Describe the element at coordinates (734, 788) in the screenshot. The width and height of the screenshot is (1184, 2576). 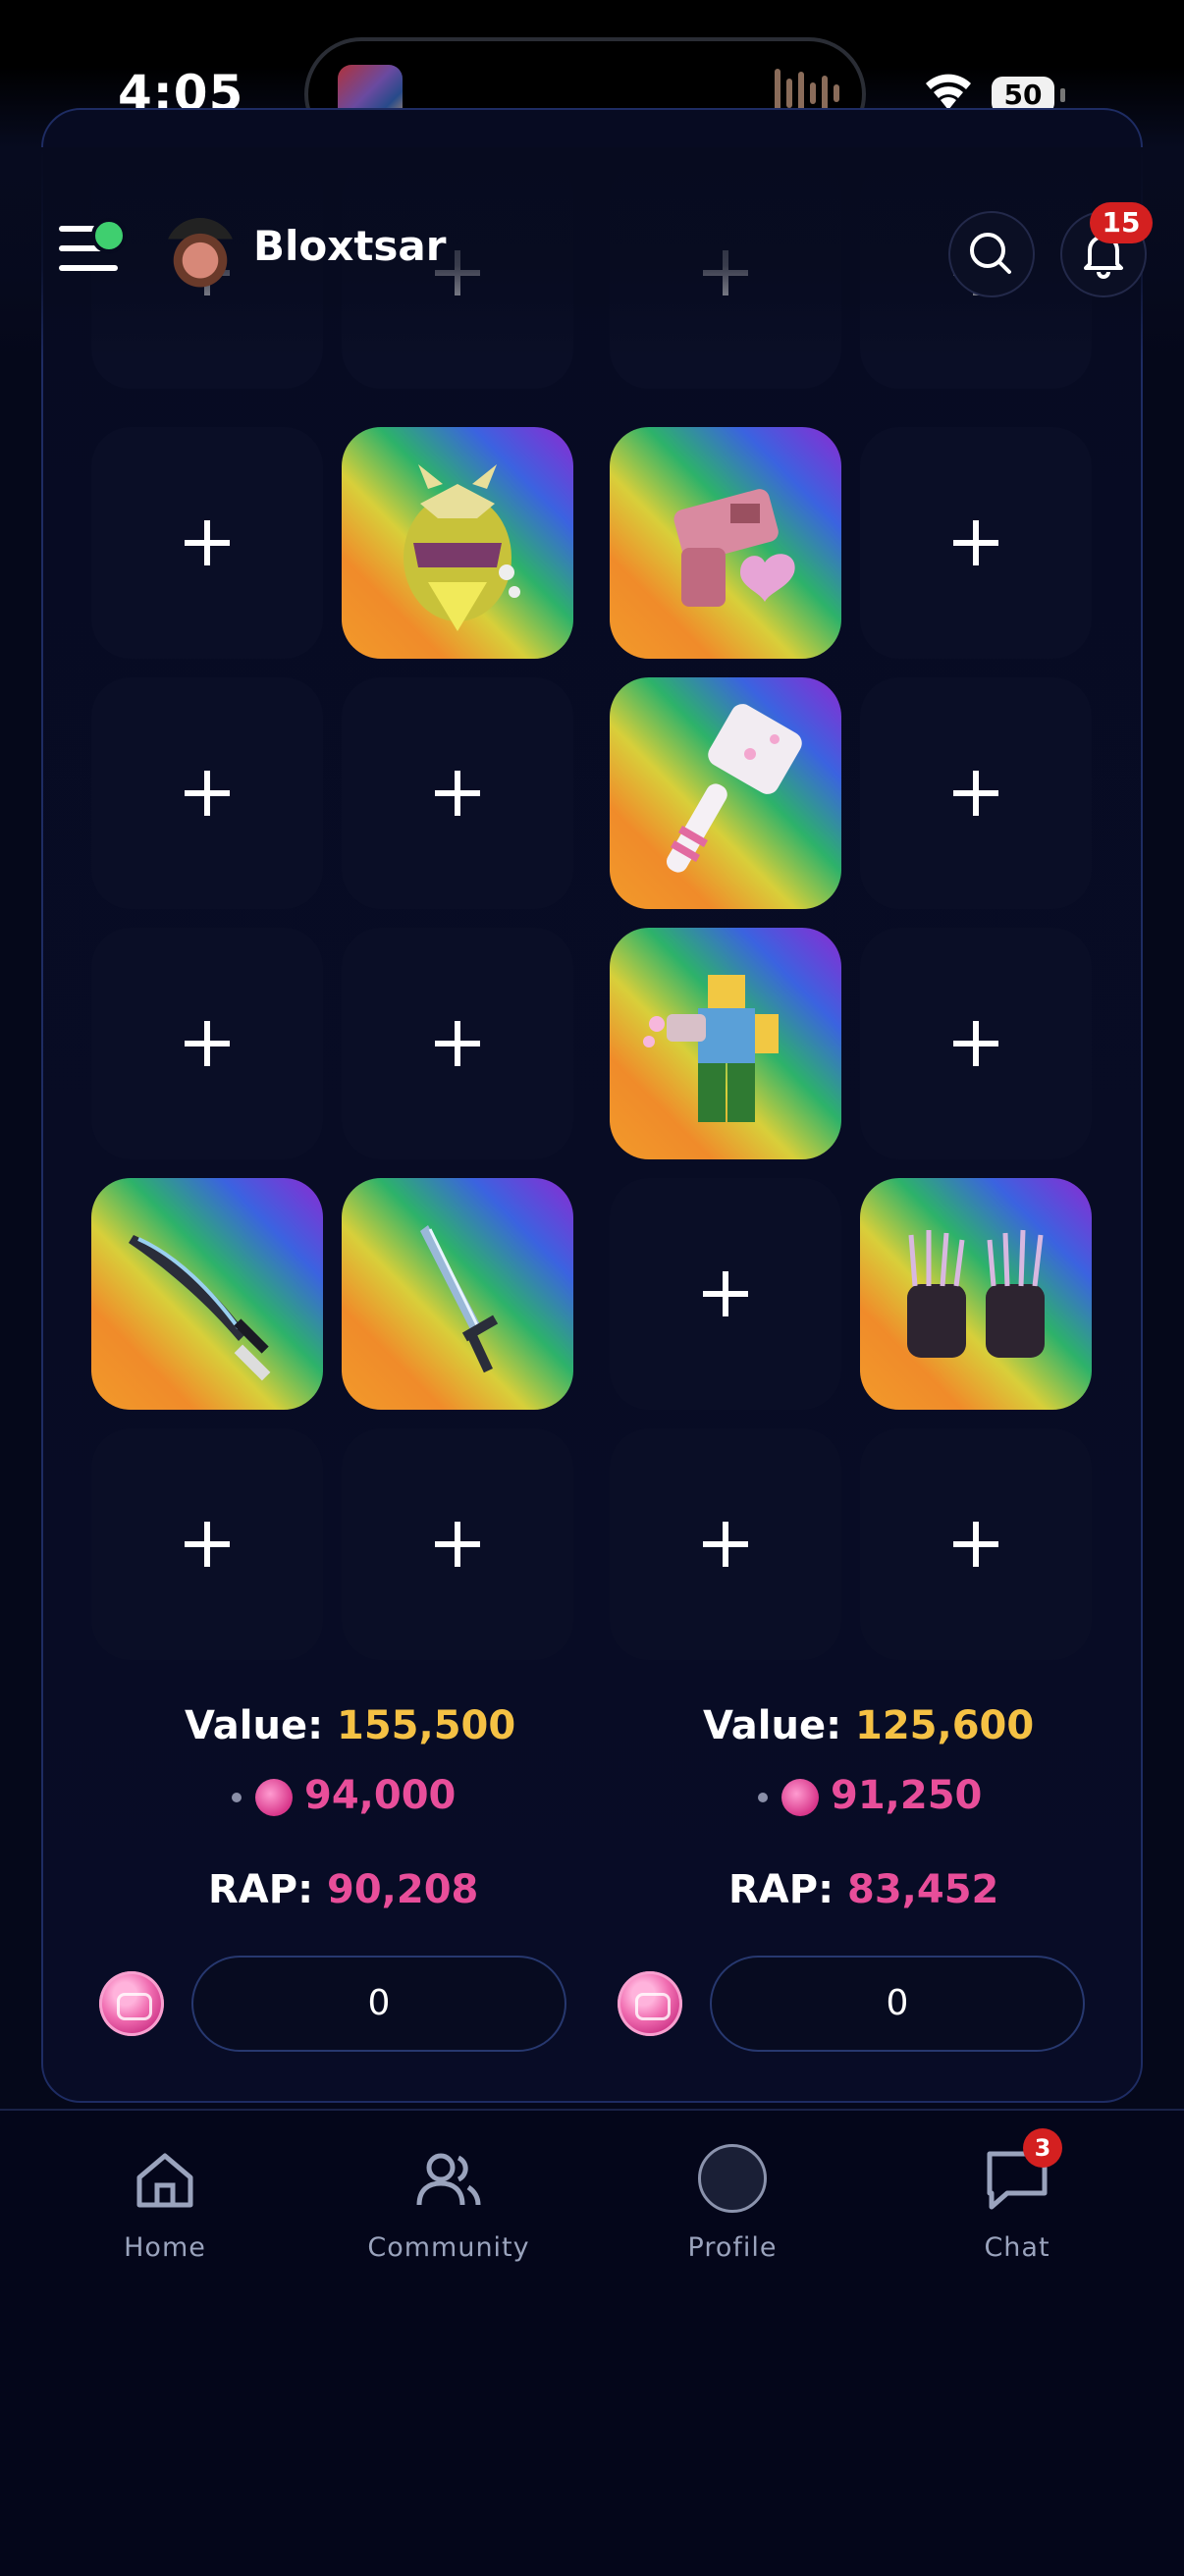
I see `pink-hammer-icon` at that location.